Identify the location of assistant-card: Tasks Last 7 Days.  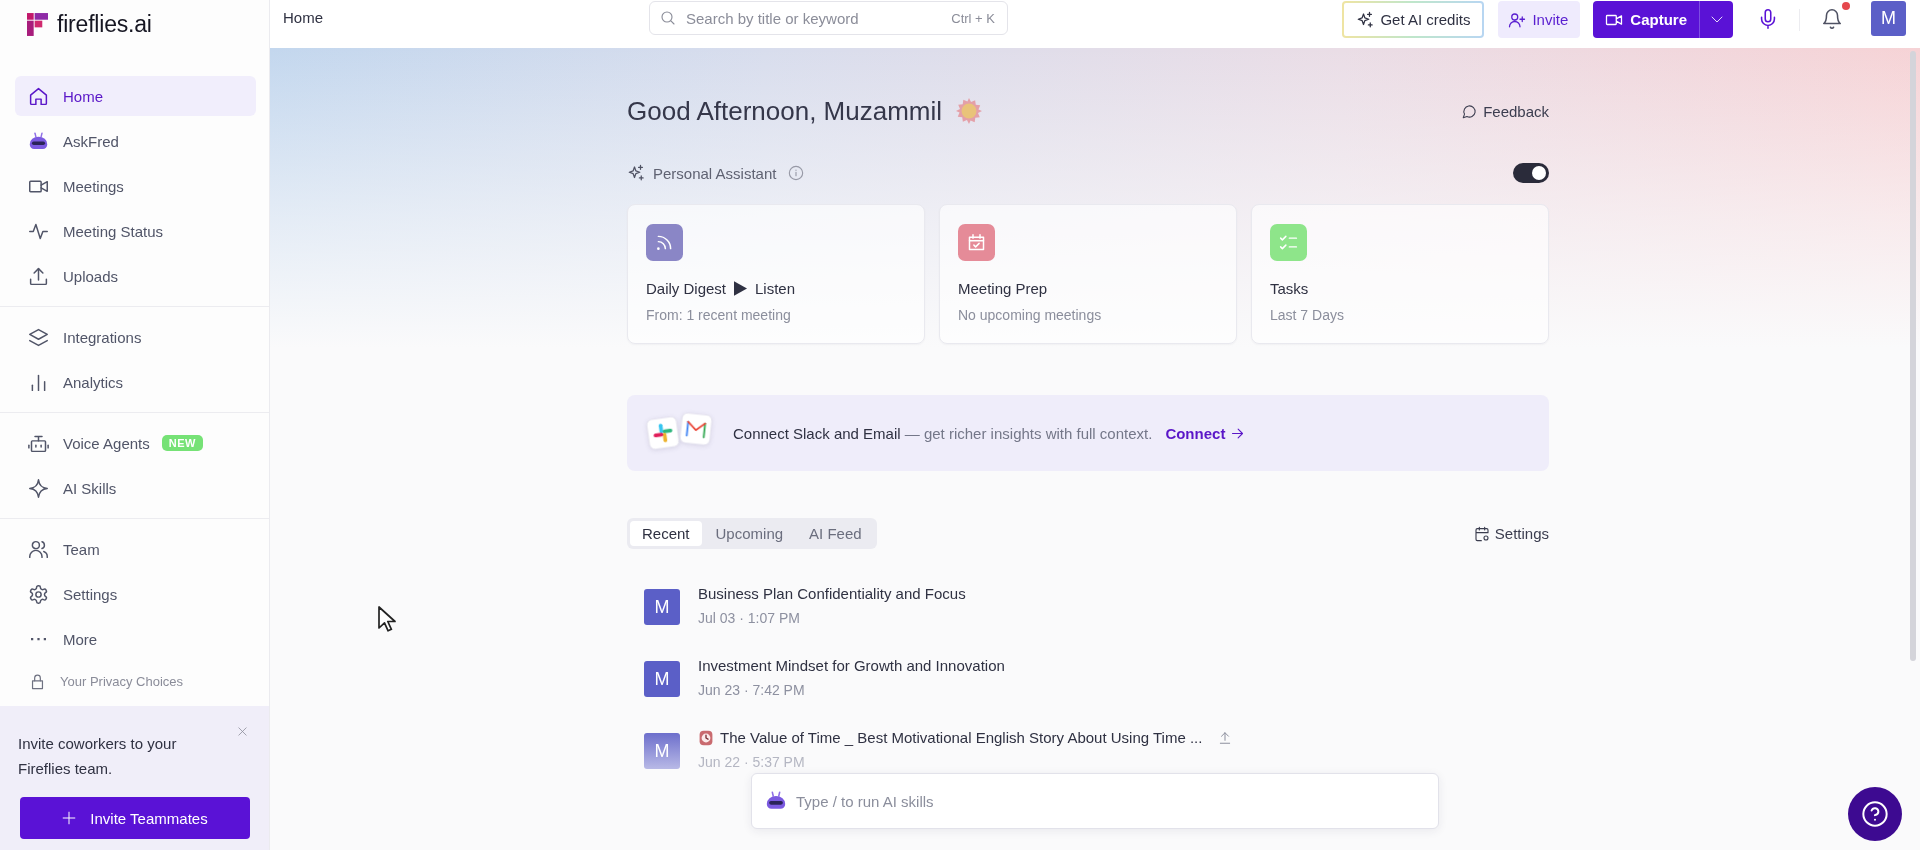
(1400, 274).